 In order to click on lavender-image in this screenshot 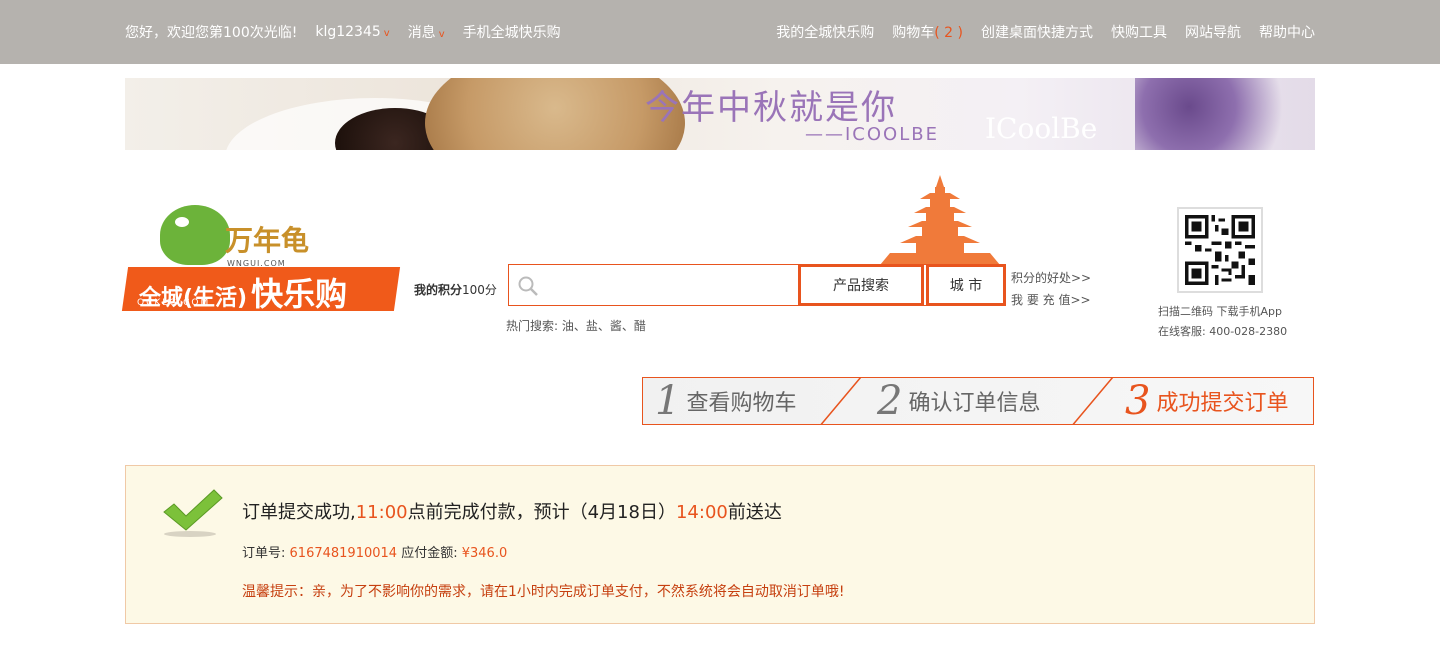, I will do `click(1225, 114)`.